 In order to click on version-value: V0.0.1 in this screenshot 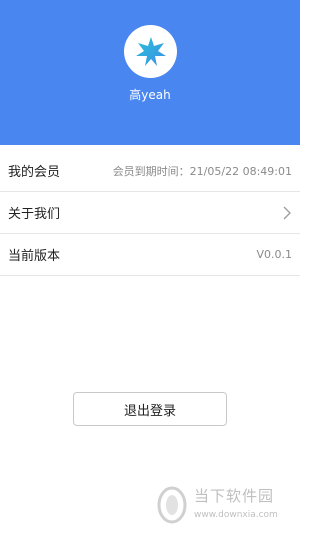, I will do `click(274, 254)`.